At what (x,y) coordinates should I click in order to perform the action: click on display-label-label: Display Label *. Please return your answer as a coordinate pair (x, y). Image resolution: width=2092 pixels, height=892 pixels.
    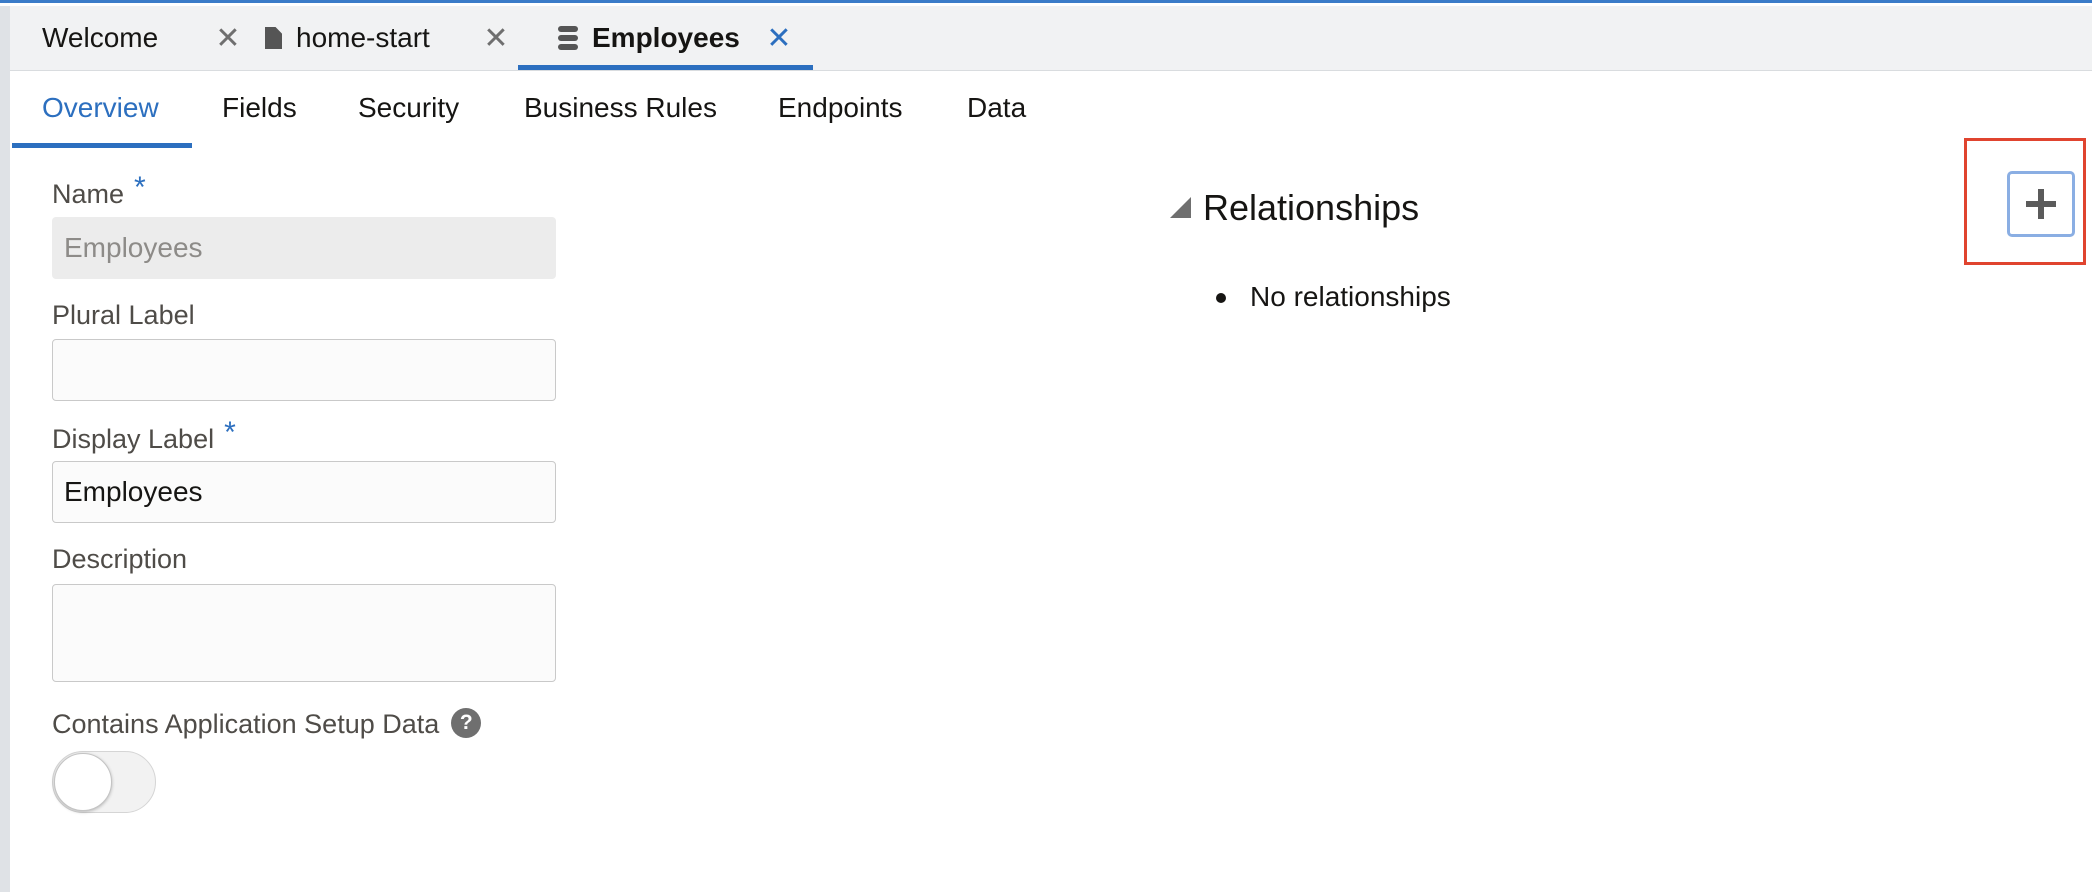
    Looking at the image, I should click on (144, 436).